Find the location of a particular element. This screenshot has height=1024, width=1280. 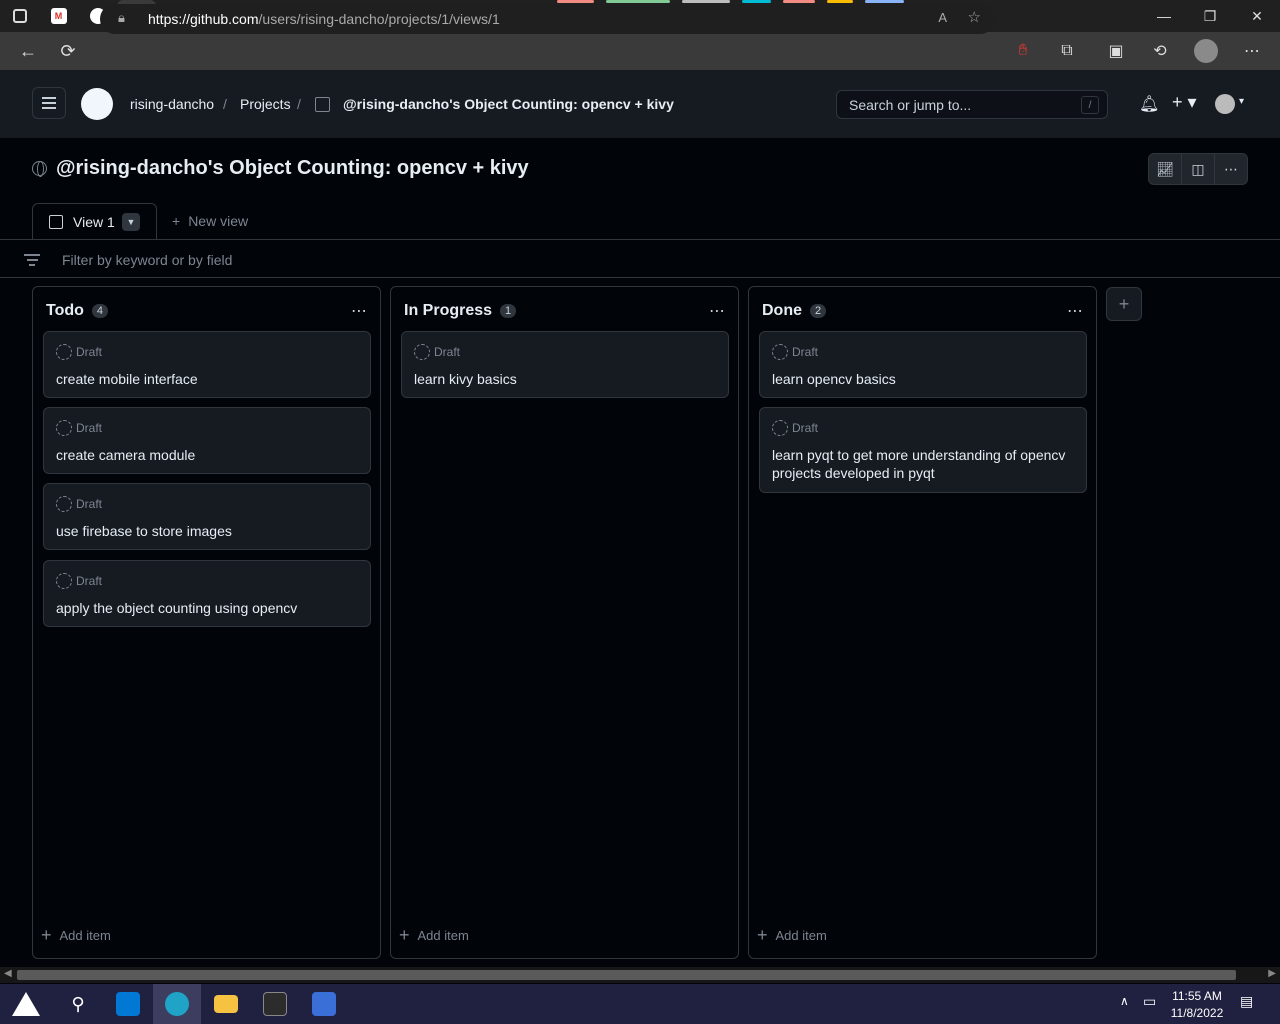

restore-button: ❐ is located at coordinates (1210, 16).